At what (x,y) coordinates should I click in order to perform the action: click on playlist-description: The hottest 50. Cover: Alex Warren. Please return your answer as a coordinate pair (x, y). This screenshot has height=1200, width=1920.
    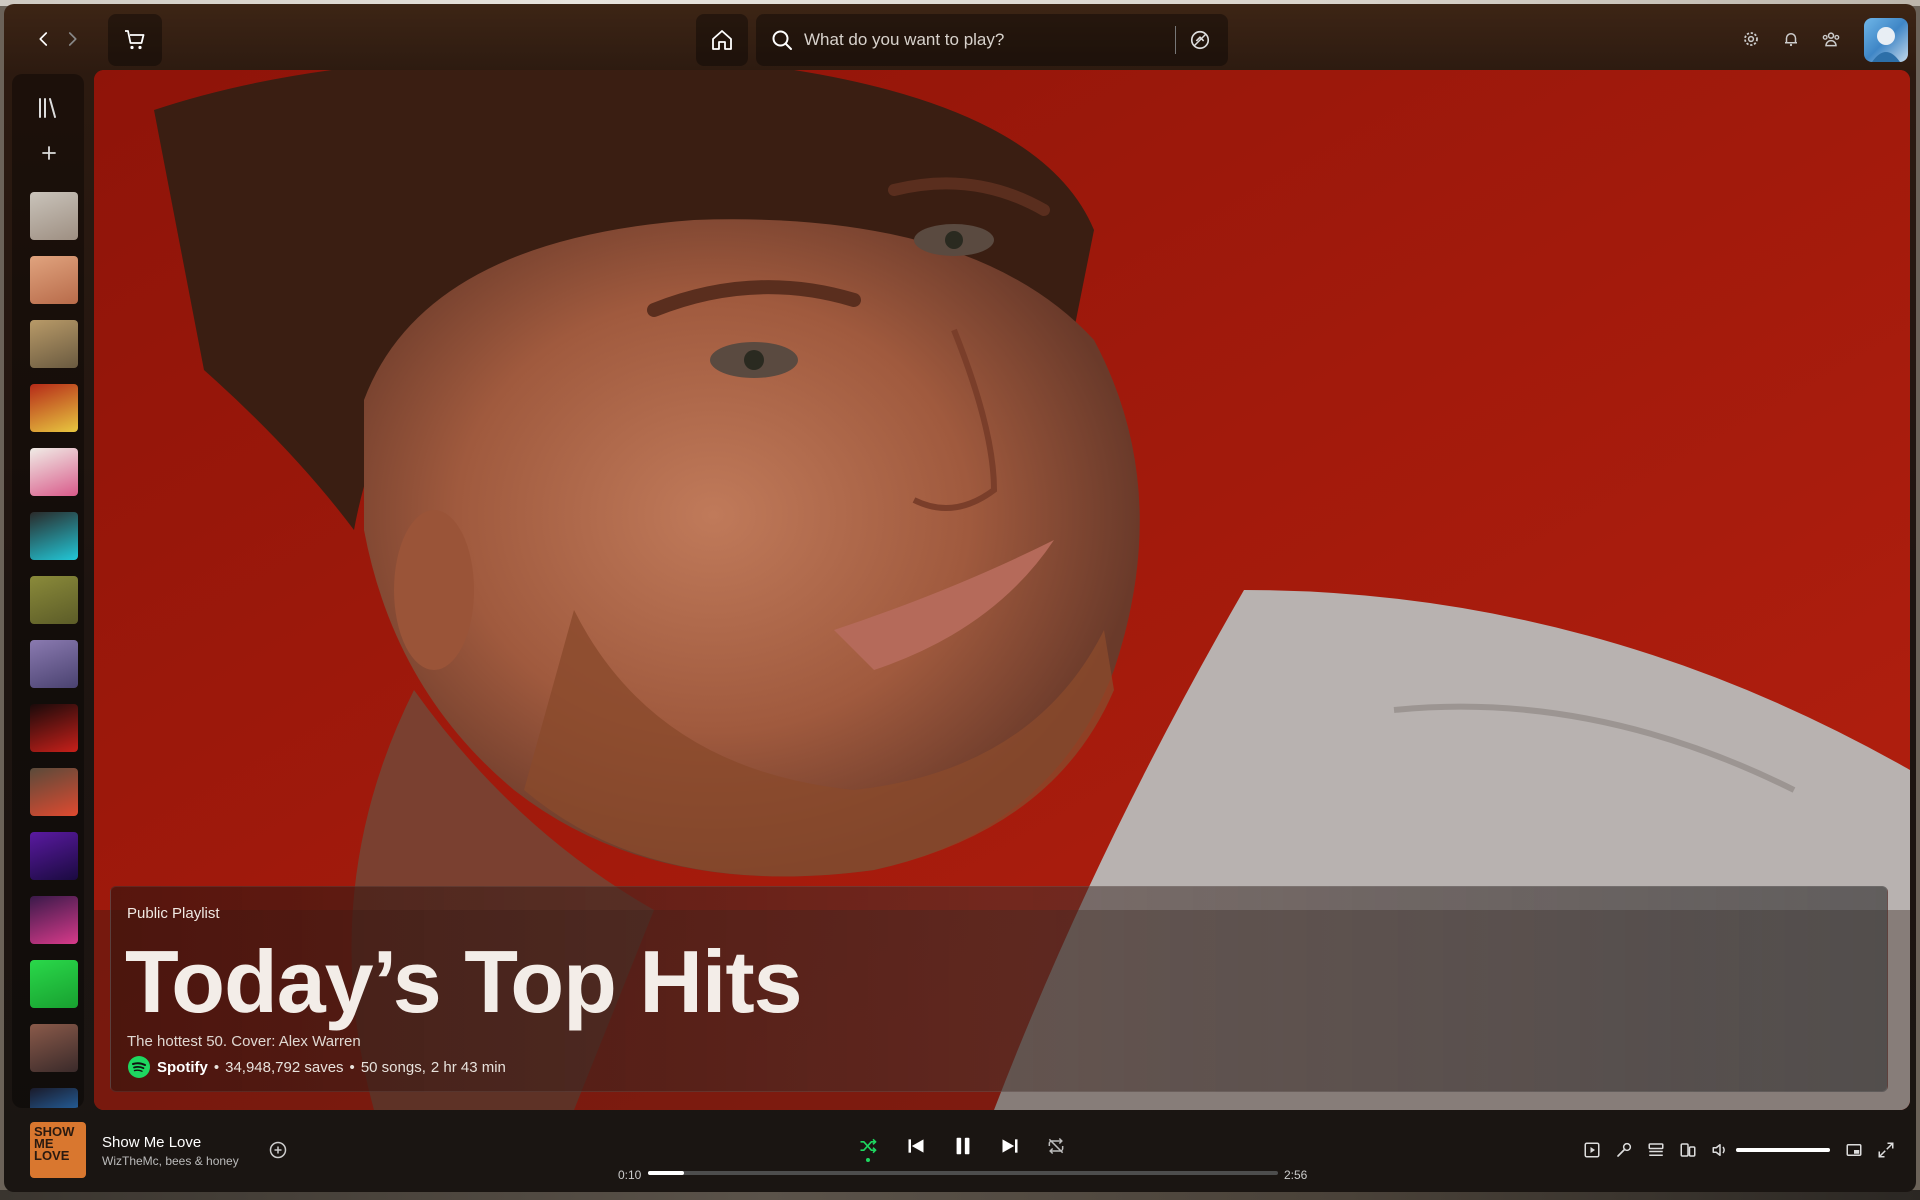
    Looking at the image, I should click on (244, 1041).